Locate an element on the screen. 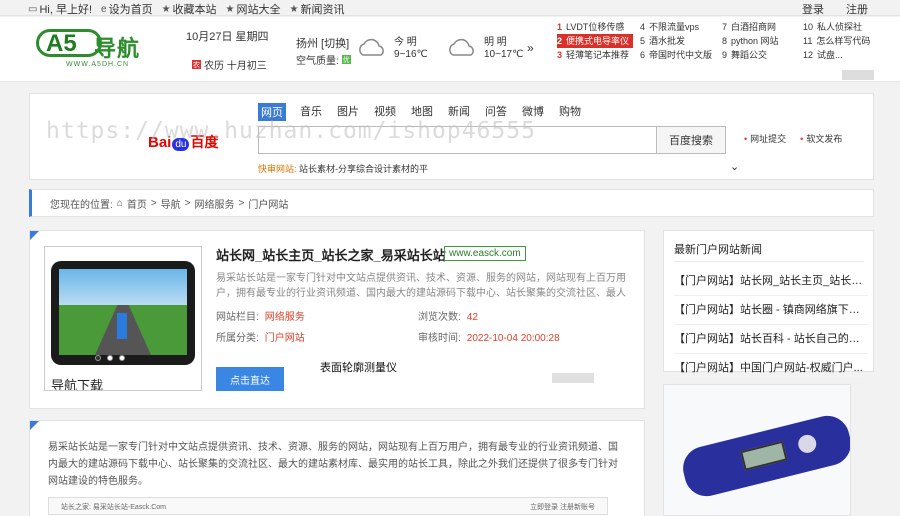 This screenshot has height=516, width=900. weather-today: 今 明 9~16℃ is located at coordinates (401, 51).